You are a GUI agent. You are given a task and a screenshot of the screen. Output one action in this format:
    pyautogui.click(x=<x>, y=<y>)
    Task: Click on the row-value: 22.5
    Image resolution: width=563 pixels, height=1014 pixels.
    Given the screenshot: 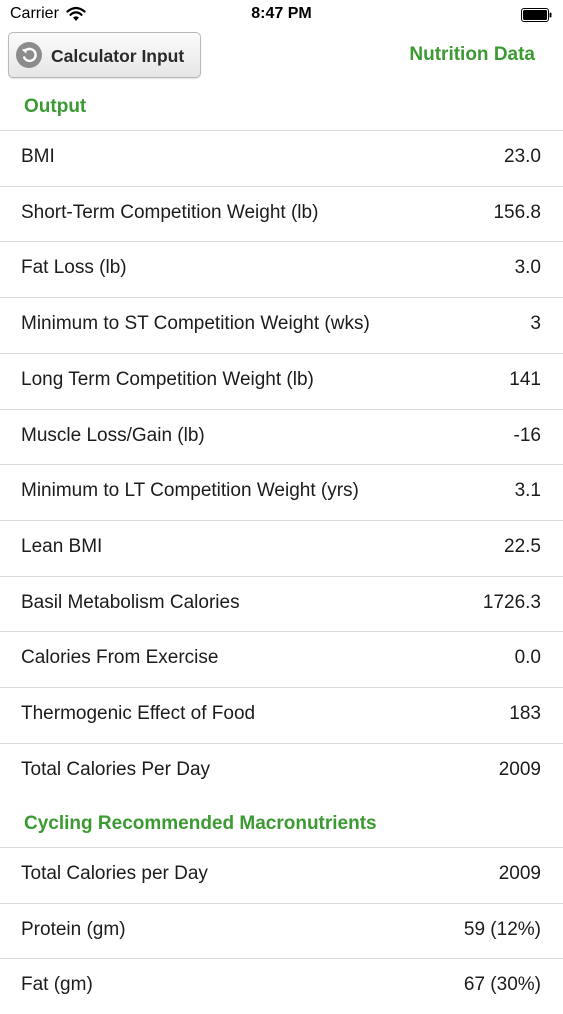 What is the action you would take?
    pyautogui.click(x=522, y=546)
    